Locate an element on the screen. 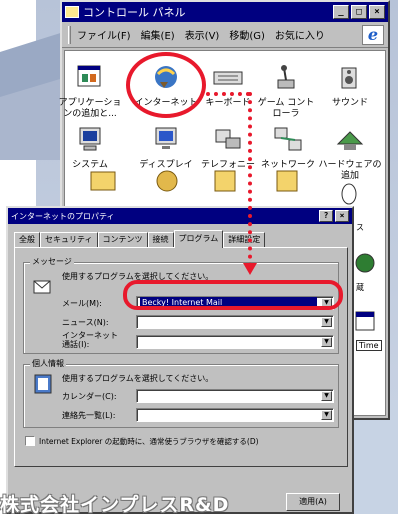  arrow-down-icon is located at coordinates (250, 269).